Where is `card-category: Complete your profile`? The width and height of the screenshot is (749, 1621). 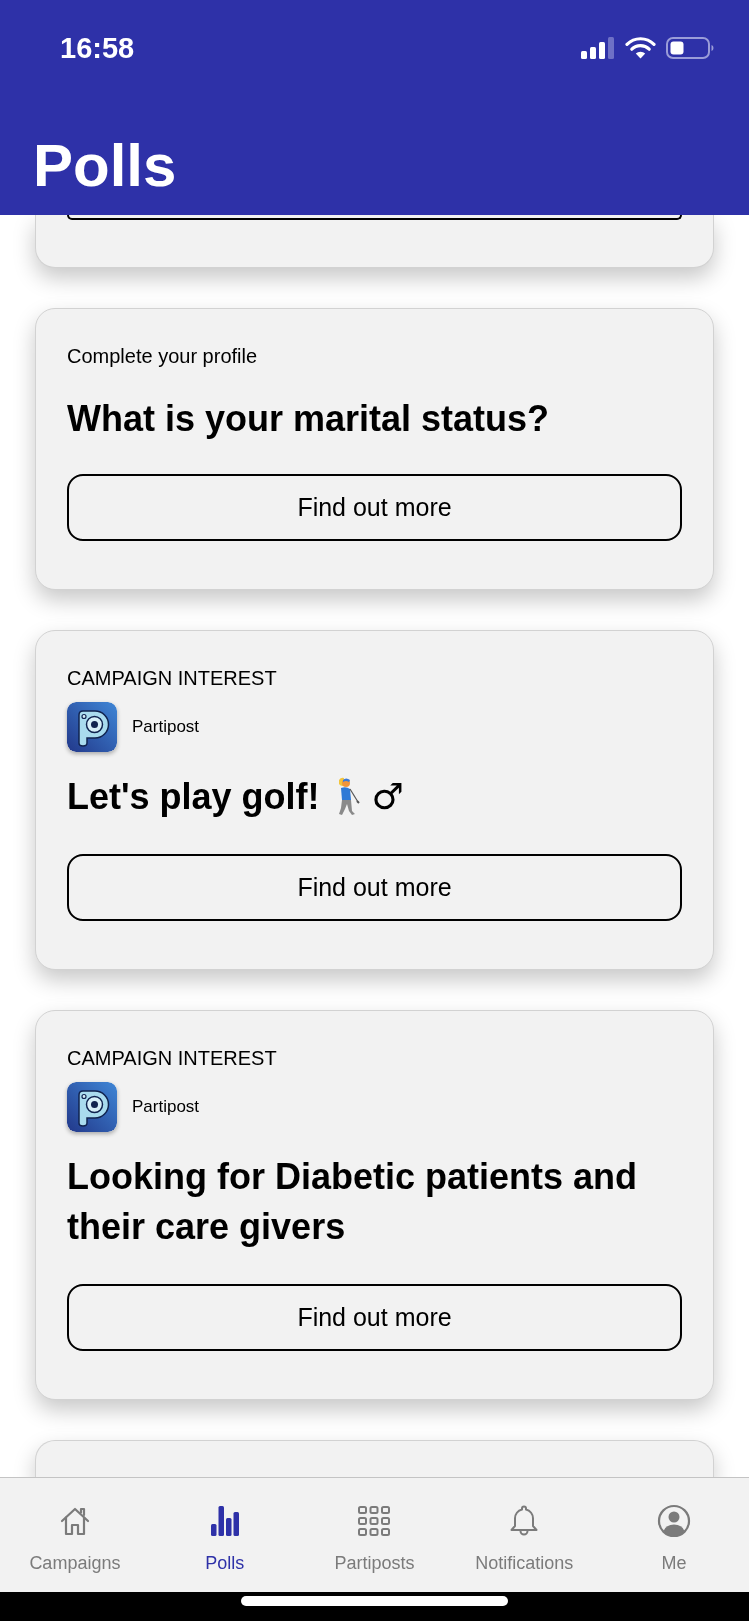 card-category: Complete your profile is located at coordinates (163, 356).